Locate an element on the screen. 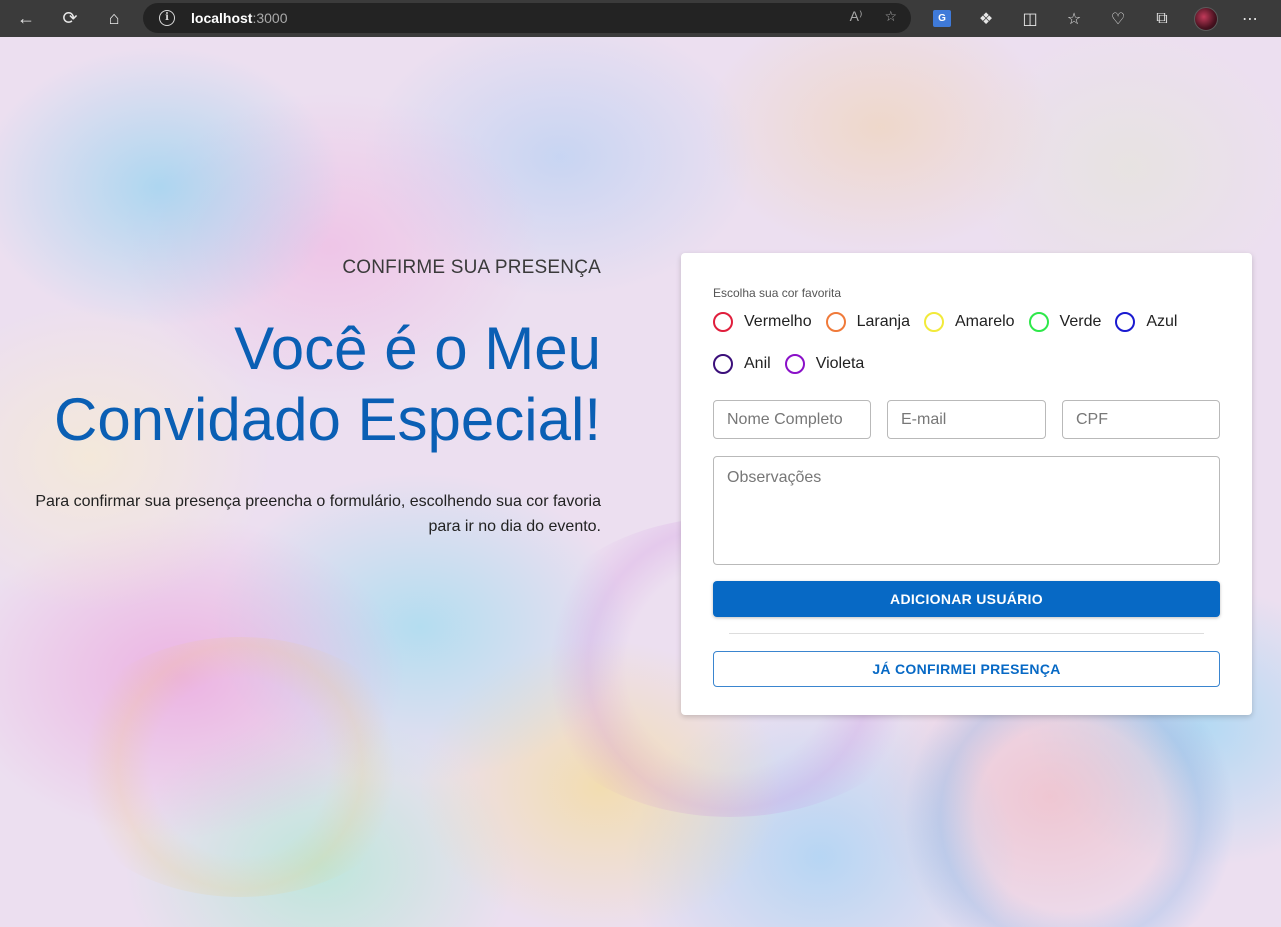 The image size is (1281, 927). back-icon: ← is located at coordinates (26, 18).